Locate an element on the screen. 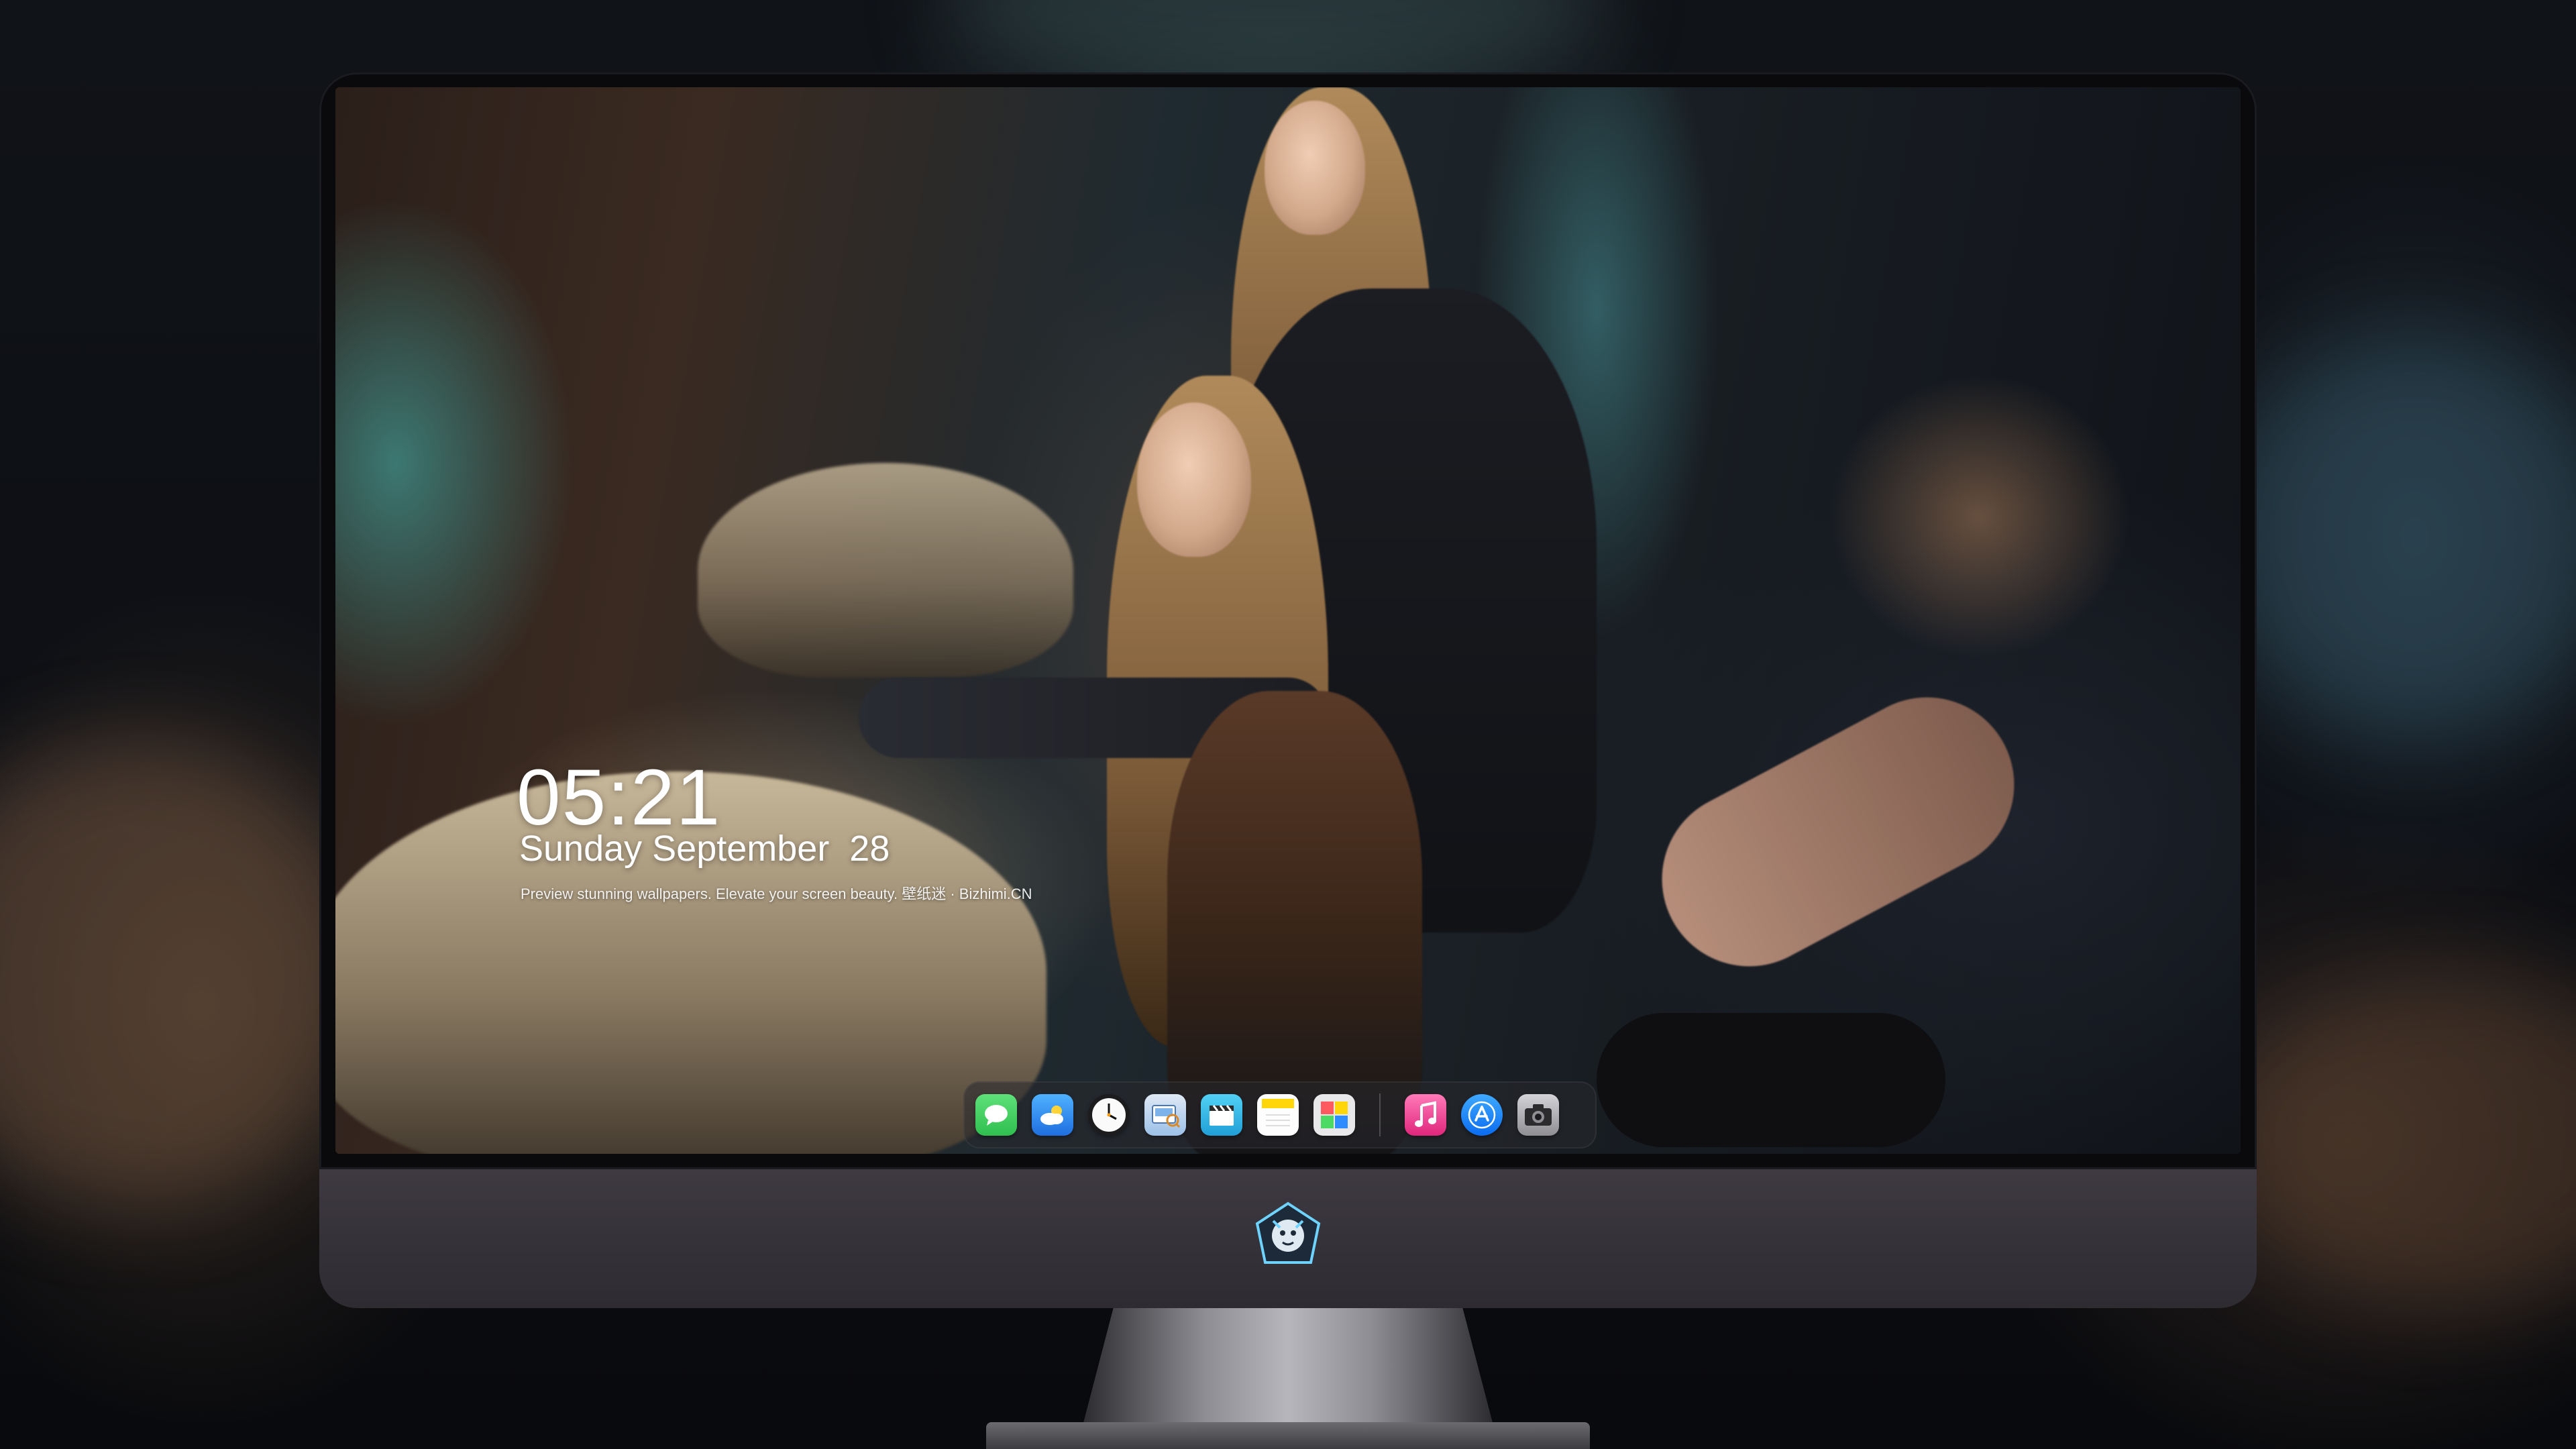  dock-photo-booth-icon is located at coordinates (1334, 1115).